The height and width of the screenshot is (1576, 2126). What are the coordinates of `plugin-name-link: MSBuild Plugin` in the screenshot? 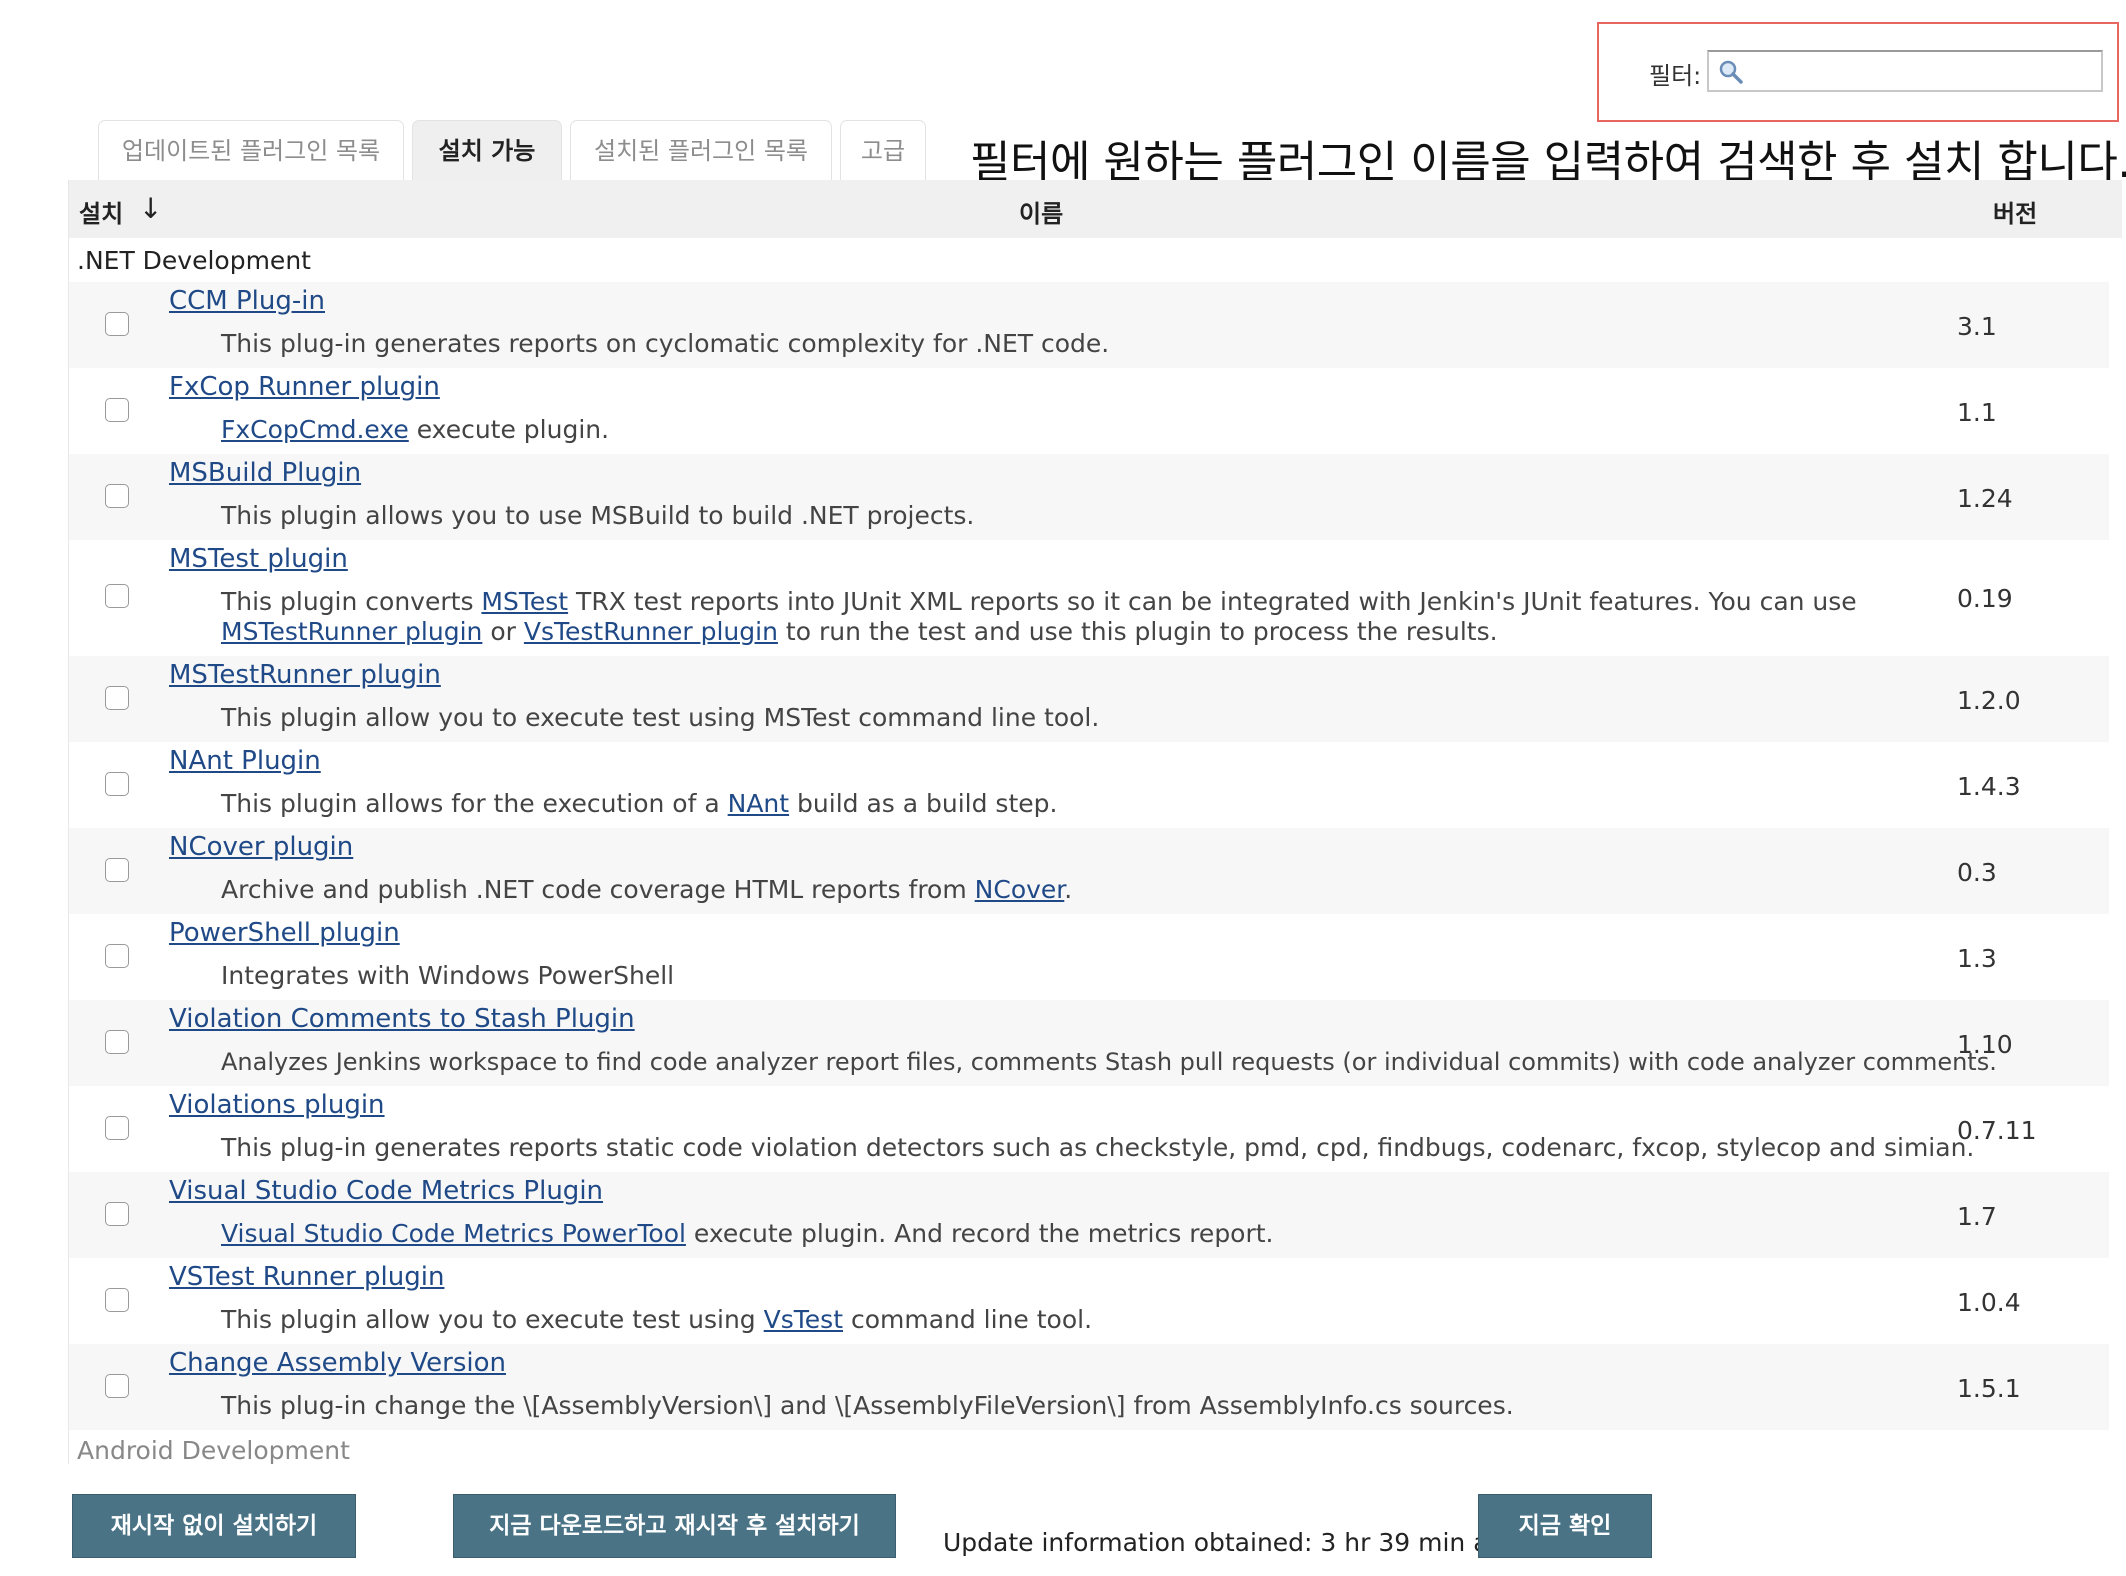 It's located at (265, 473).